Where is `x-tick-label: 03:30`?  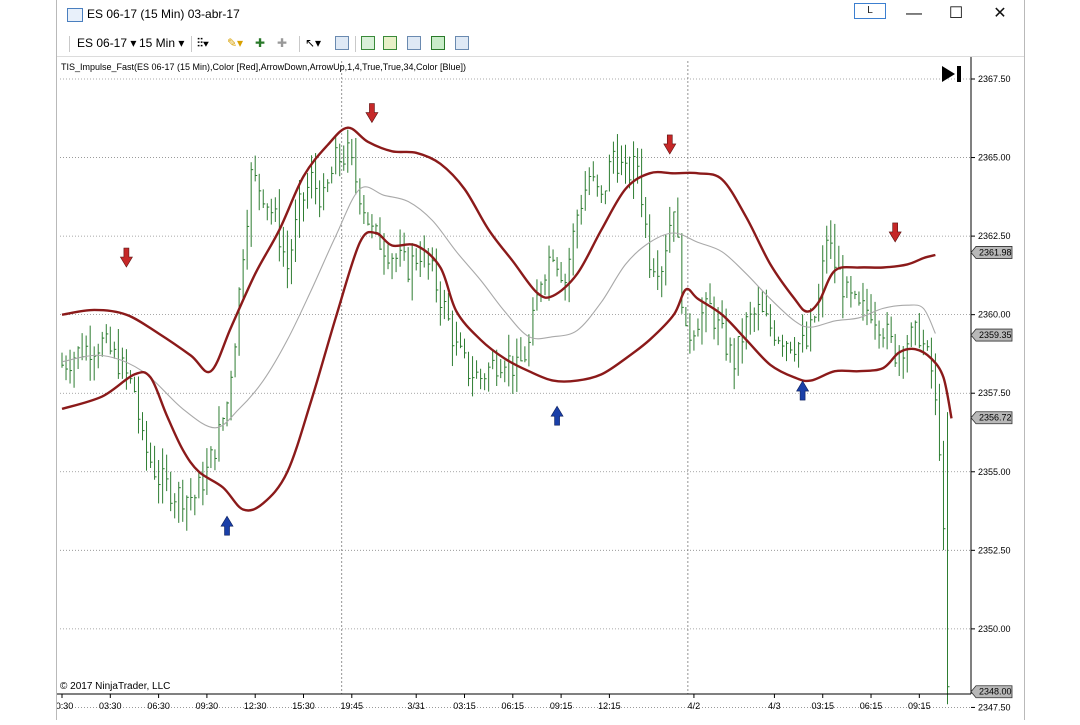
x-tick-label: 03:30 is located at coordinates (110, 706).